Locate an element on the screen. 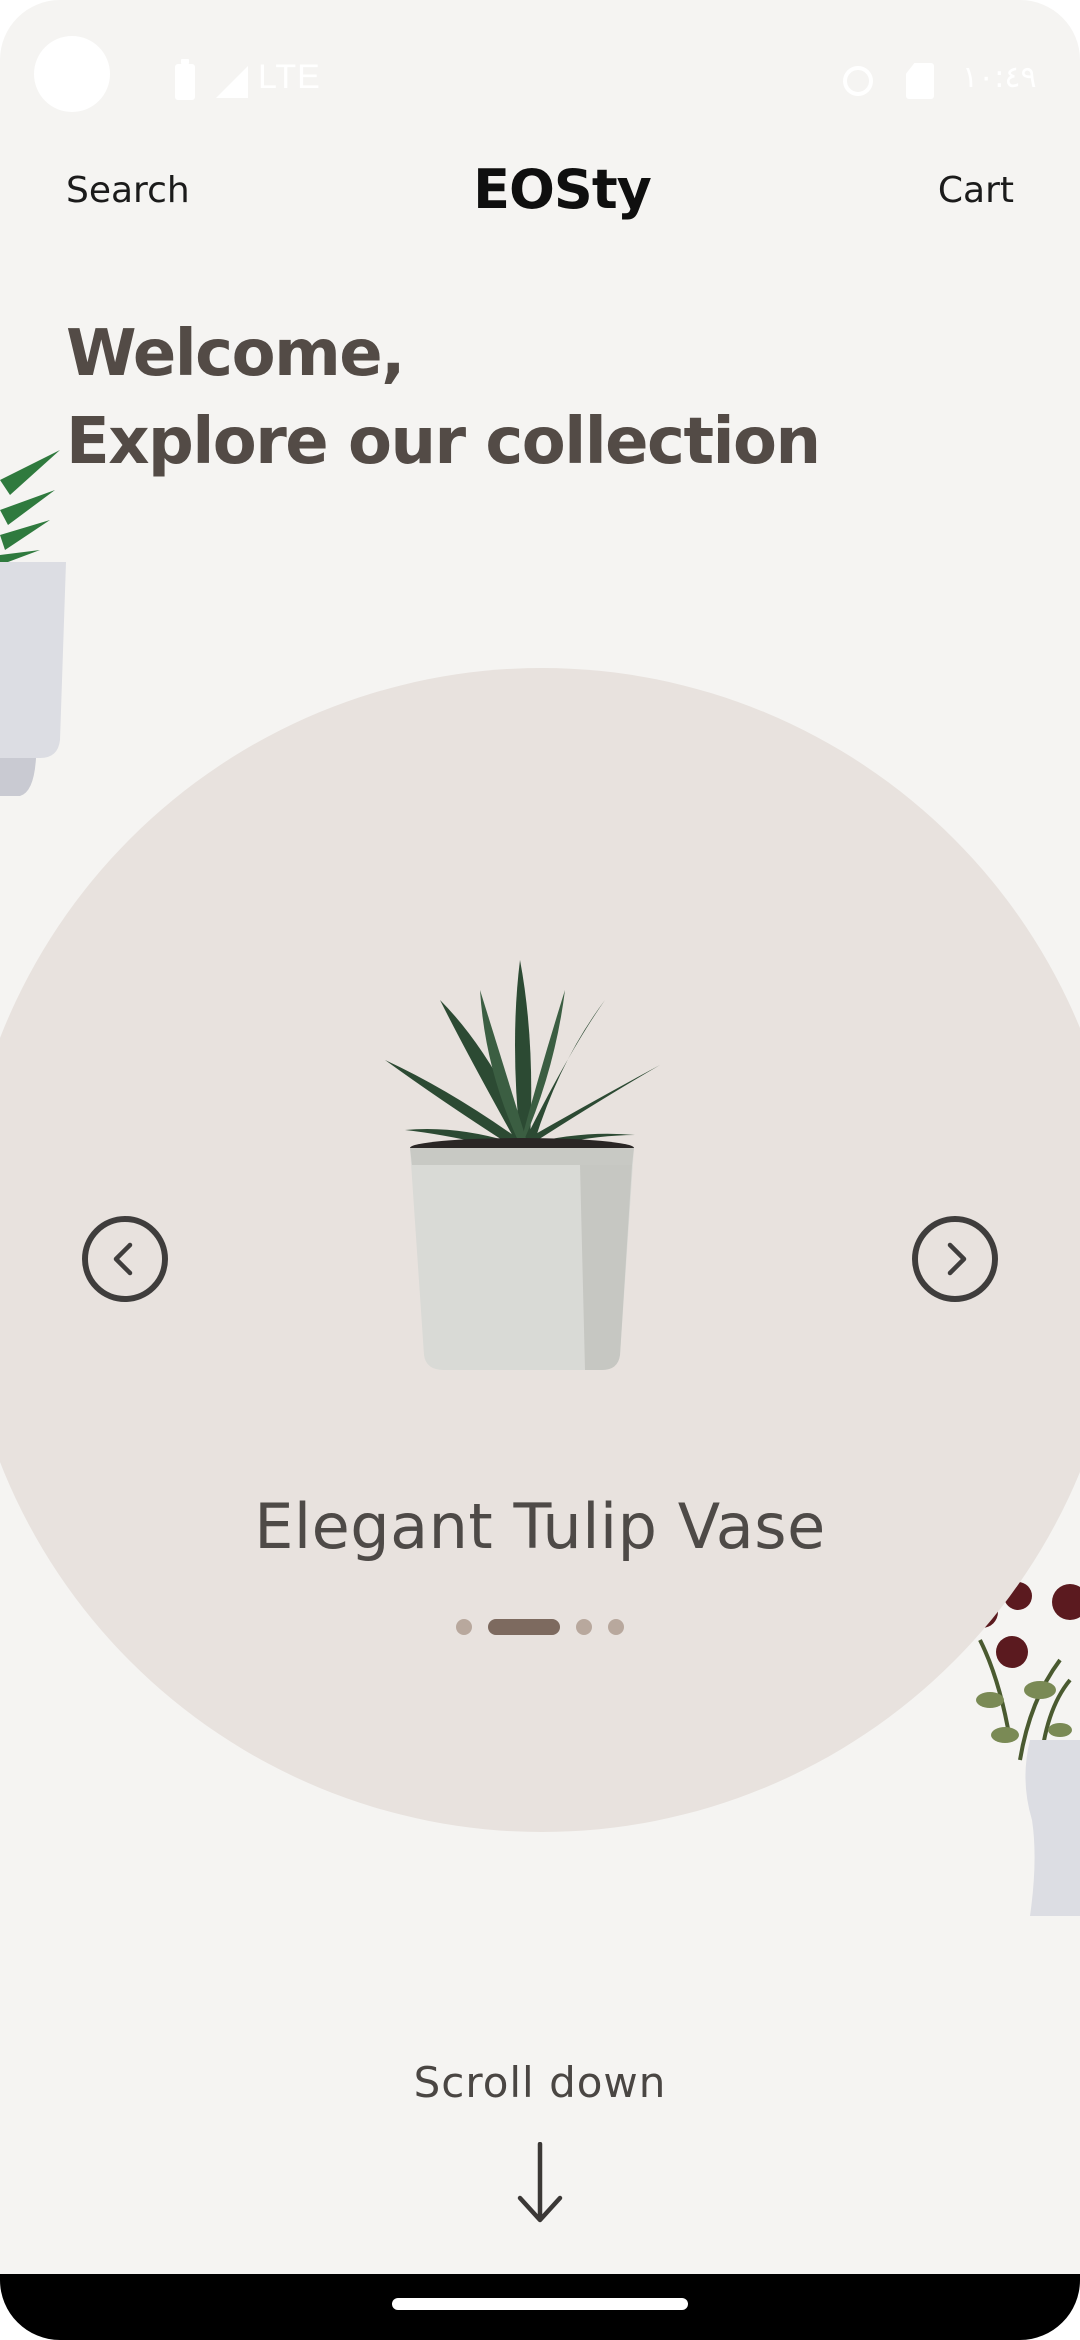  chevron-right-icon is located at coordinates (957, 1259).